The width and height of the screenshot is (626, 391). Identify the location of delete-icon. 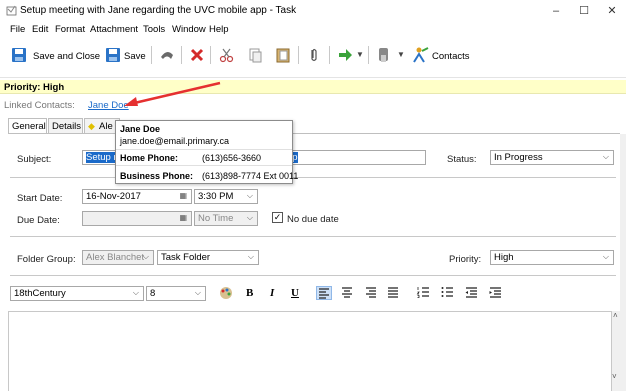
(197, 55).